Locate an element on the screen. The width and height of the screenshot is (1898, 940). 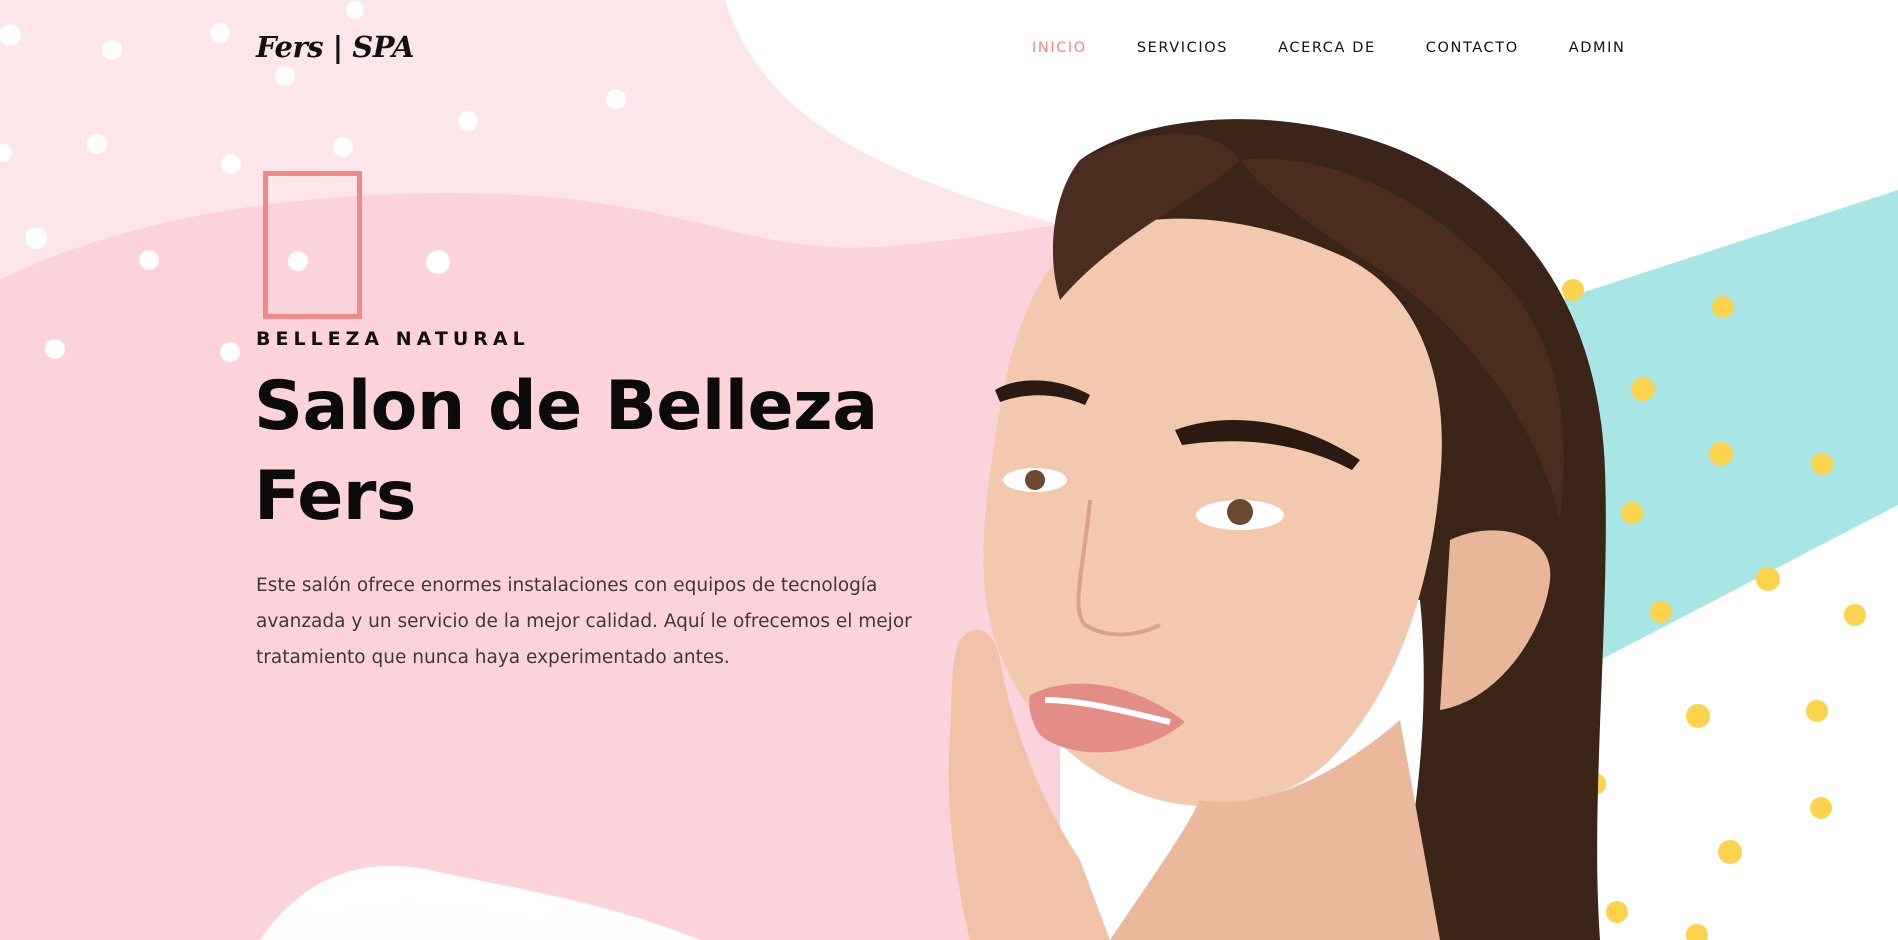
decorative-frame is located at coordinates (312, 245).